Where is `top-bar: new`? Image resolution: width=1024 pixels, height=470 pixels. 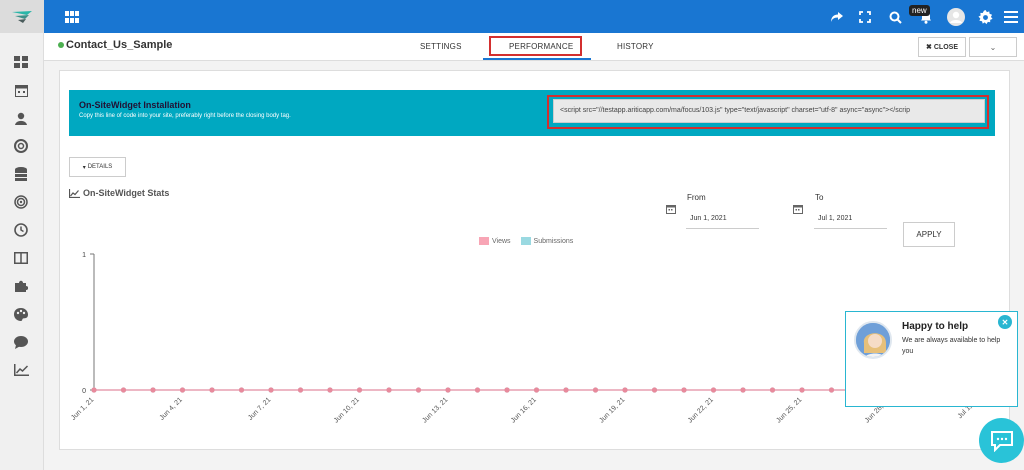 top-bar: new is located at coordinates (534, 16).